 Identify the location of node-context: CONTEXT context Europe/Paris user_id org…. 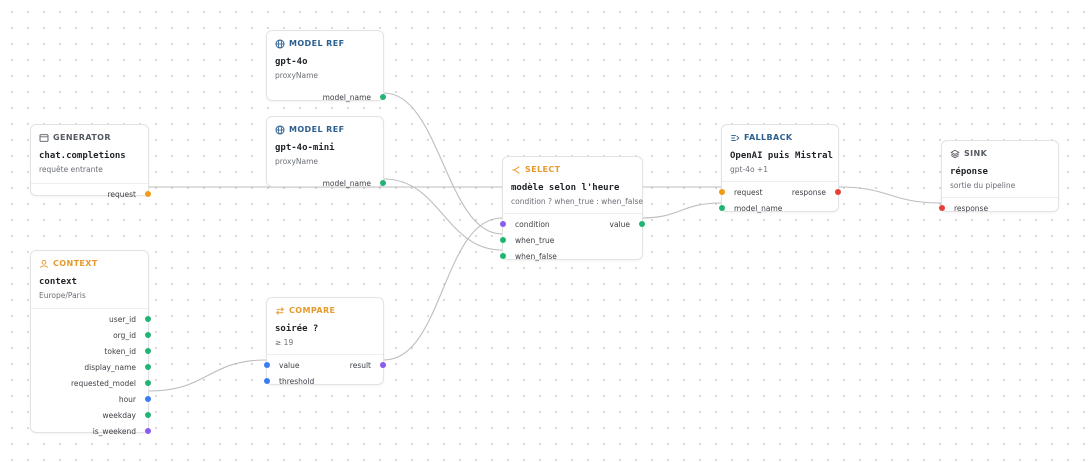
(90, 343).